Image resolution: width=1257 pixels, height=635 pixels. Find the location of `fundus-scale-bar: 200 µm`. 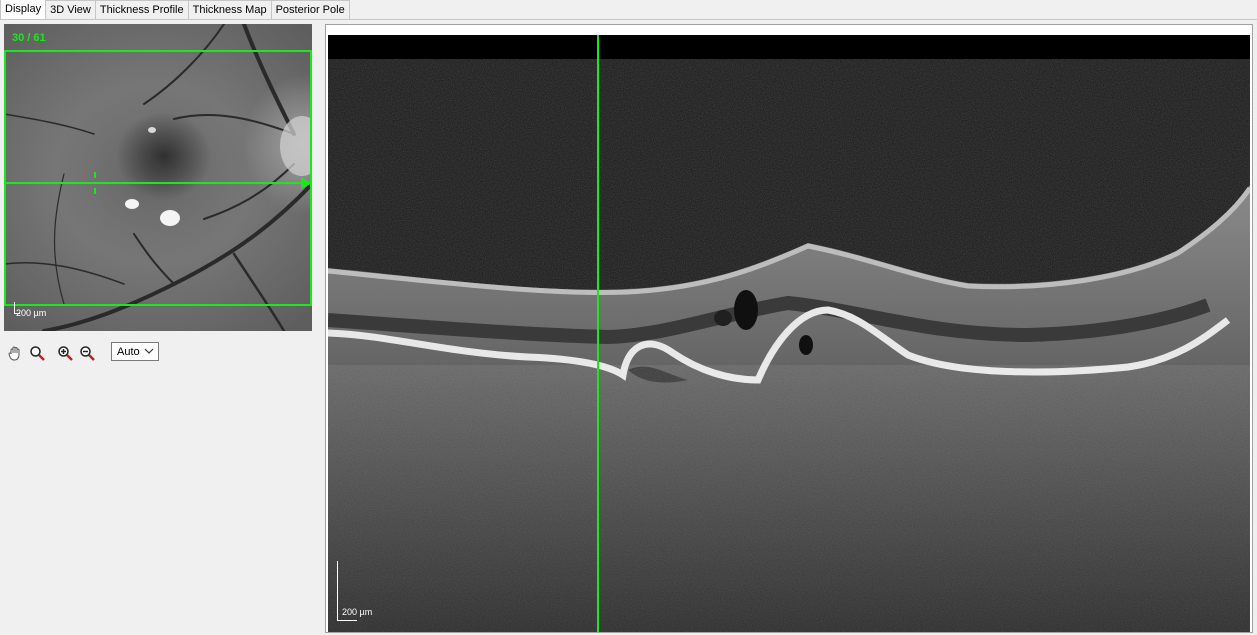

fundus-scale-bar: 200 µm is located at coordinates (30, 310).